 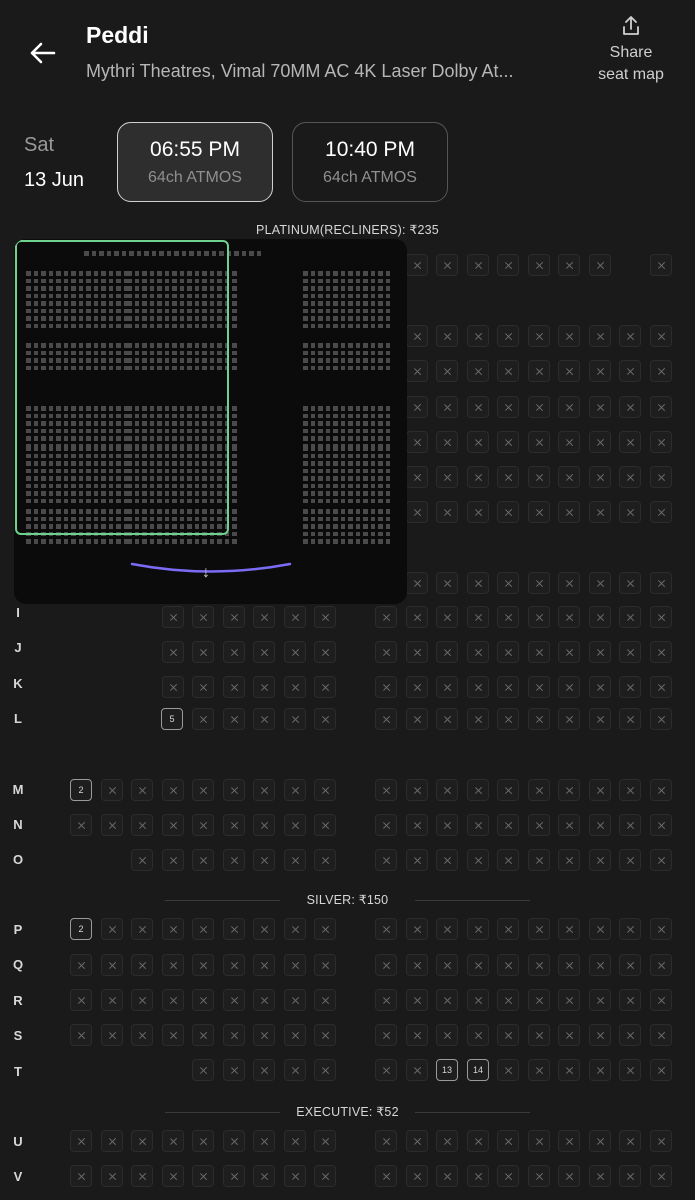 What do you see at coordinates (370, 162) in the screenshot?
I see `showtime-2: 10:40 PM 64ch ATMOS` at bounding box center [370, 162].